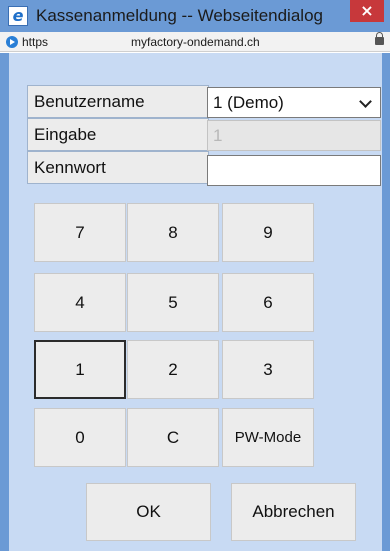  Describe the element at coordinates (268, 302) in the screenshot. I see `keypad-key-6: 6` at that location.